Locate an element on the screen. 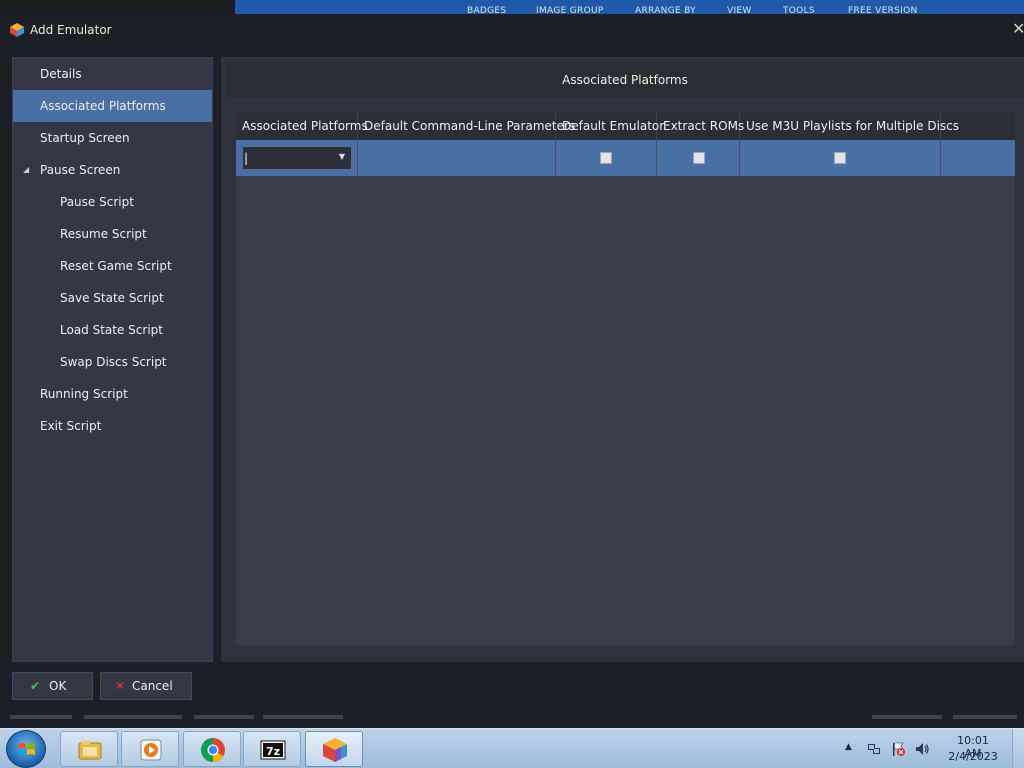 The width and height of the screenshot is (1024, 768). launchbox-icon is located at coordinates (335, 750).